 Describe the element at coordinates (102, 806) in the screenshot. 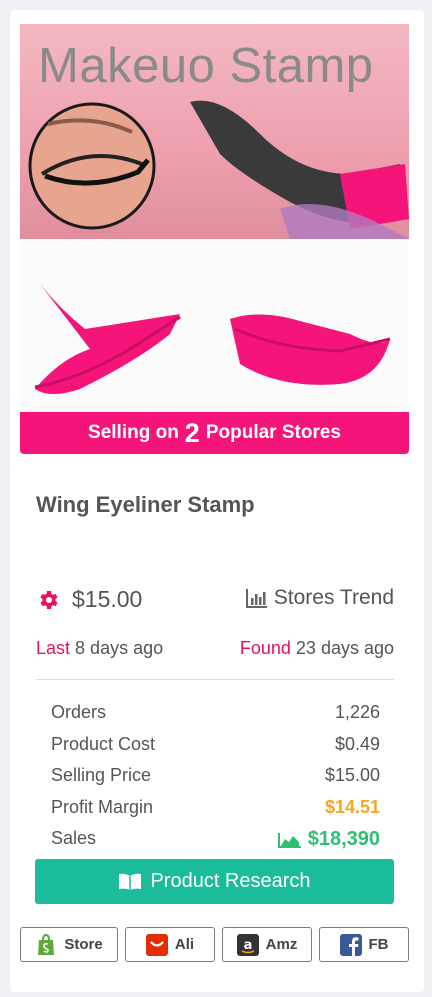

I see `stat-label: Profit Margin` at that location.